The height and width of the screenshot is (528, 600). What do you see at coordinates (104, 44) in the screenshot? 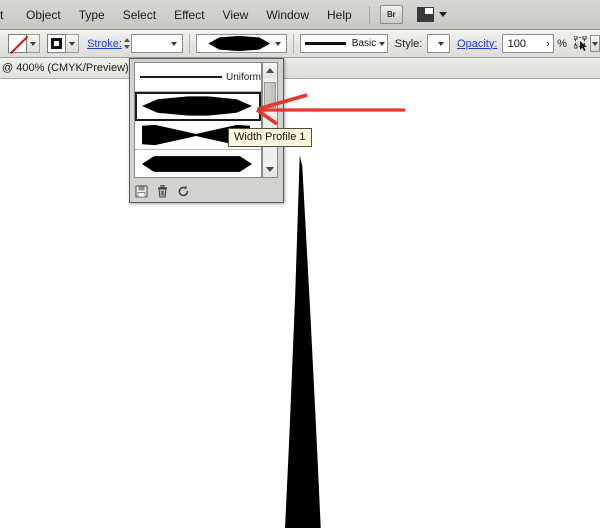
I see `stroke-label: Stroke:` at bounding box center [104, 44].